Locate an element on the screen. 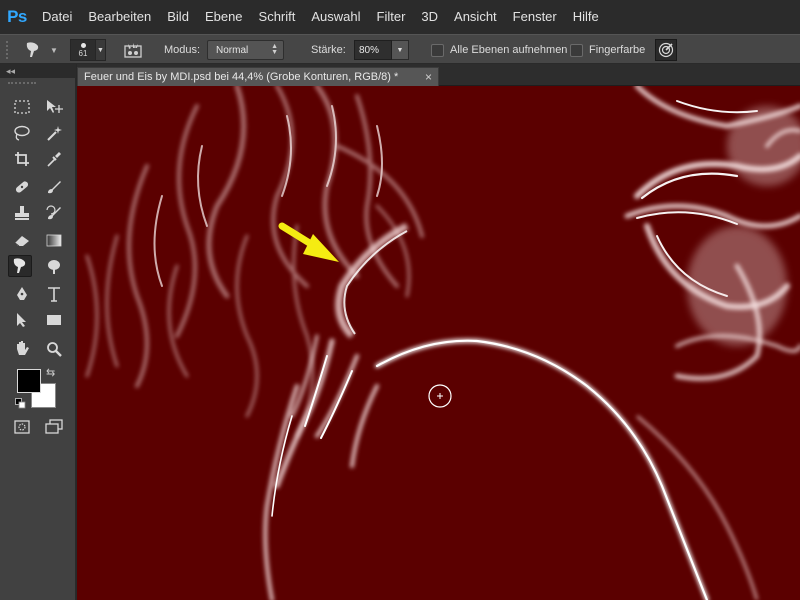  hand-tool is located at coordinates (22, 349).